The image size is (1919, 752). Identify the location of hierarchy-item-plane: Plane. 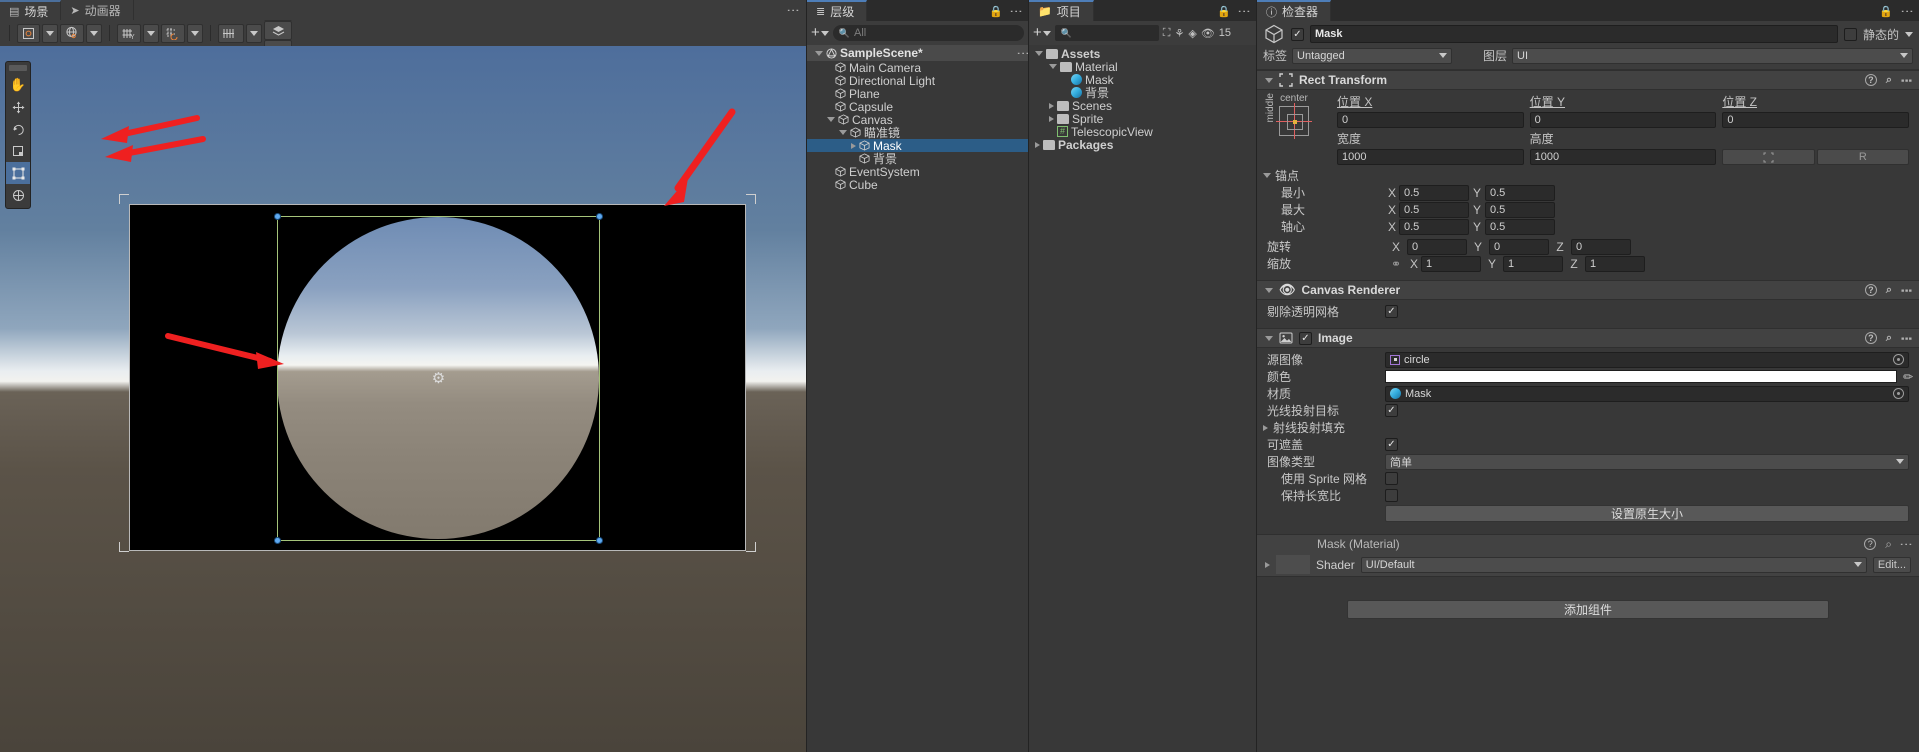
(917, 94).